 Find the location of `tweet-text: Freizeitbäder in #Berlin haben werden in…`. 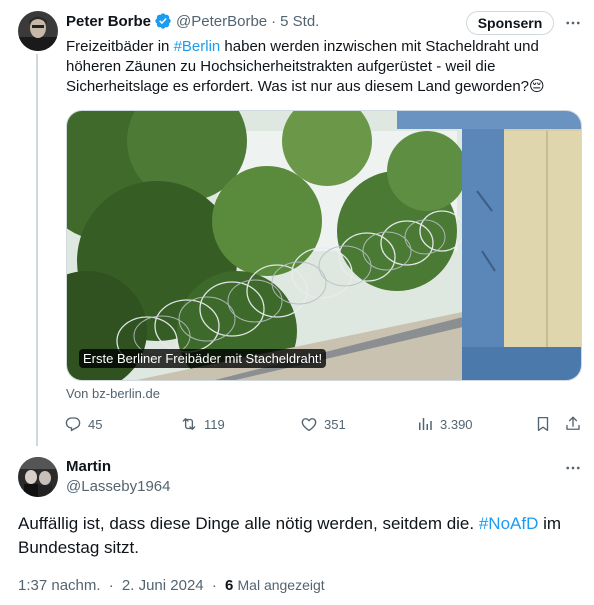

tweet-text: Freizeitbäder in #Berlin haben werden in… is located at coordinates (316, 67).